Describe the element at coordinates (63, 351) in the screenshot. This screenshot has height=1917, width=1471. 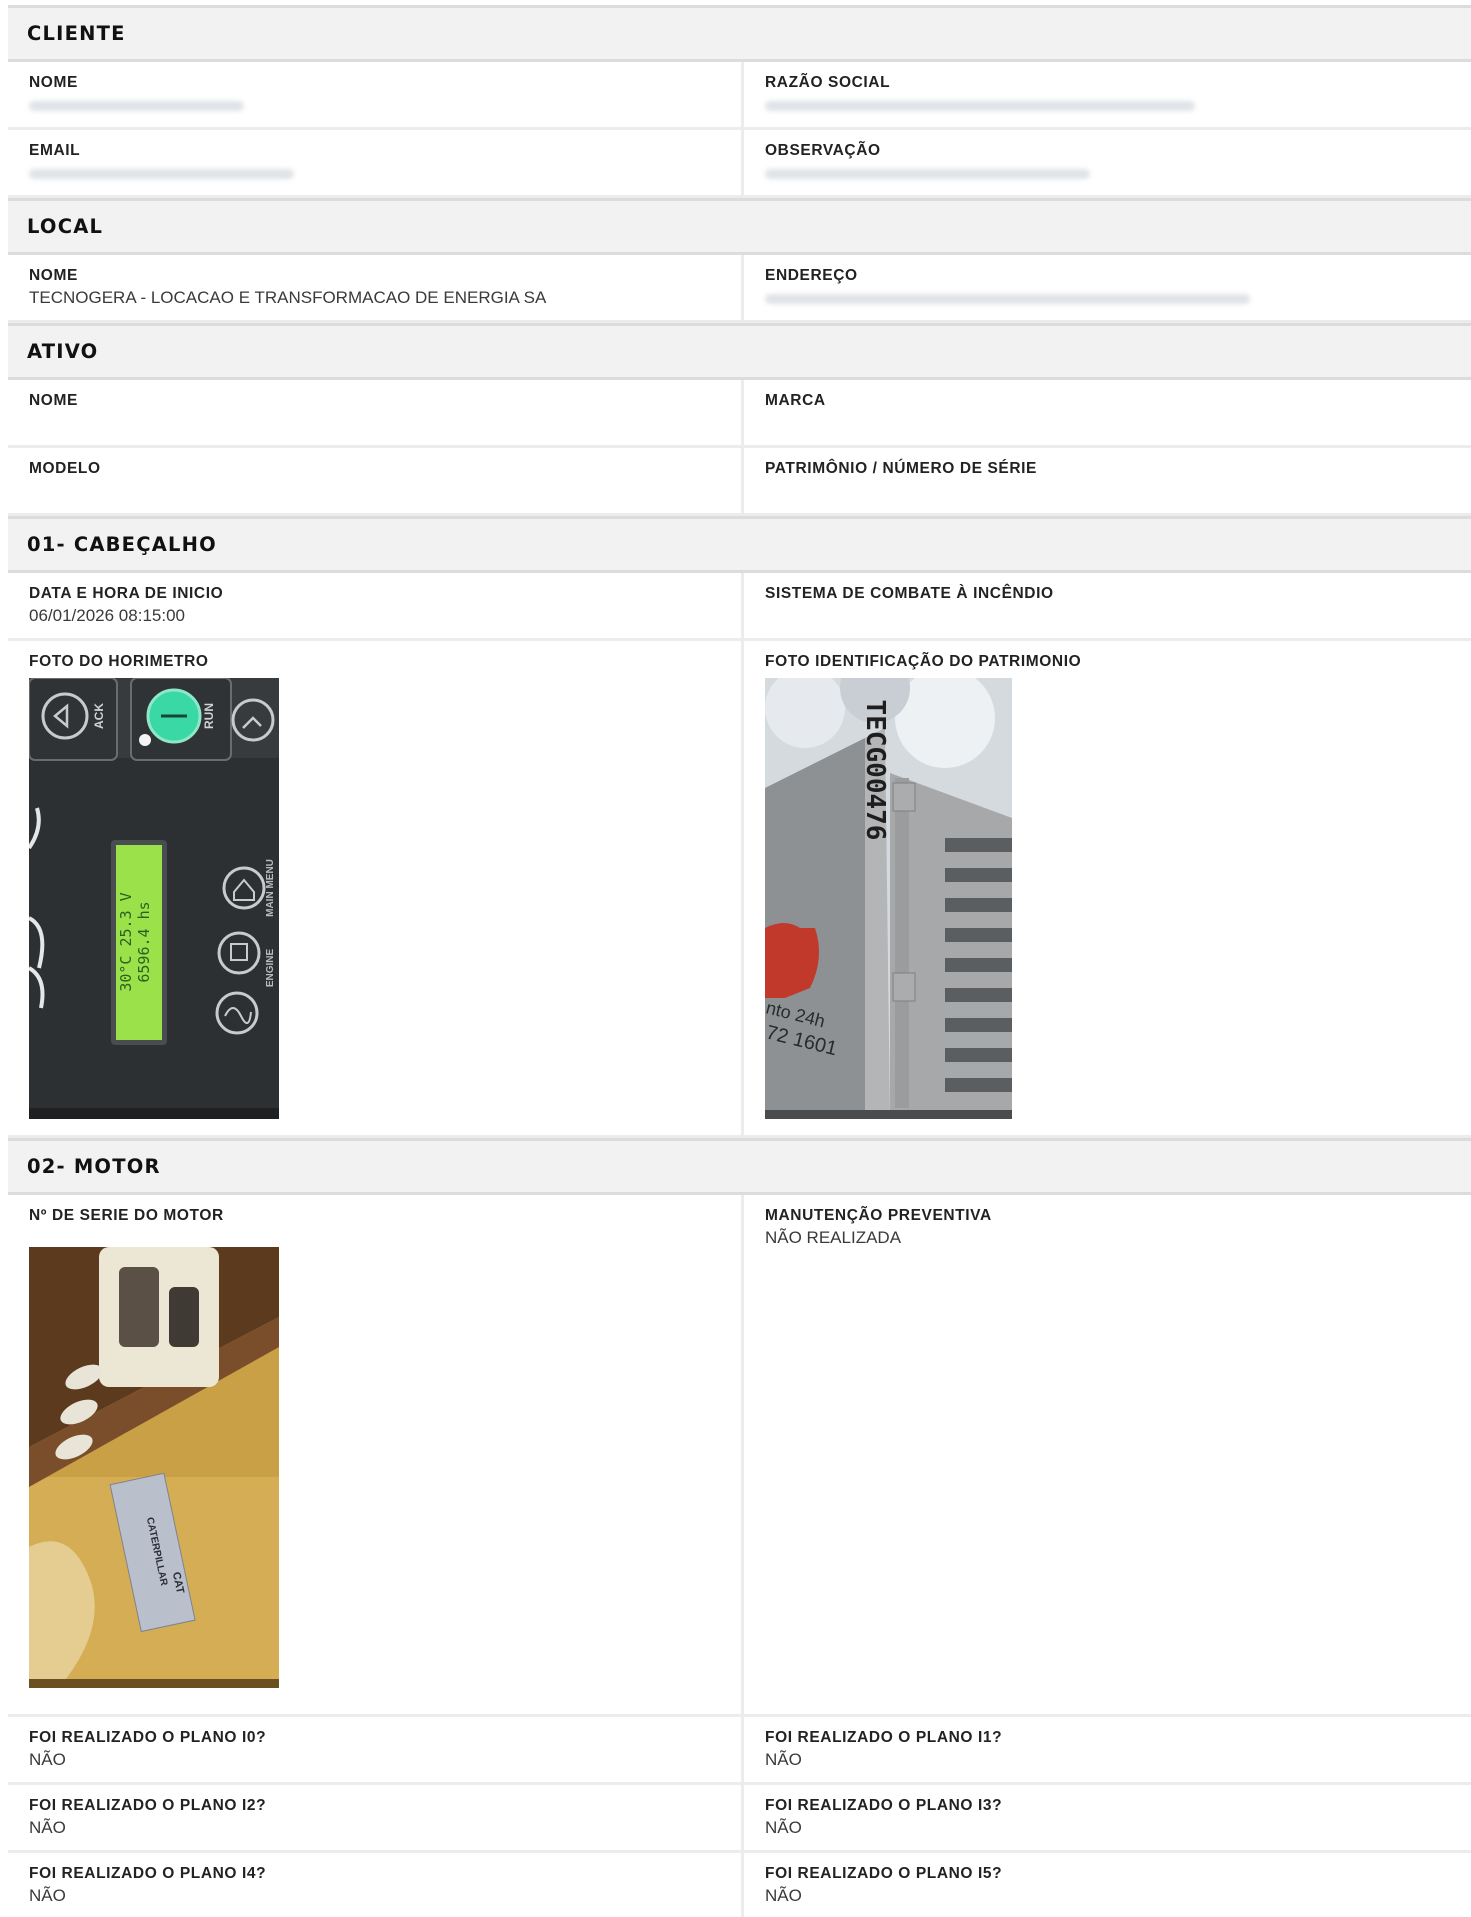
I see `section-title: ATIVO` at that location.